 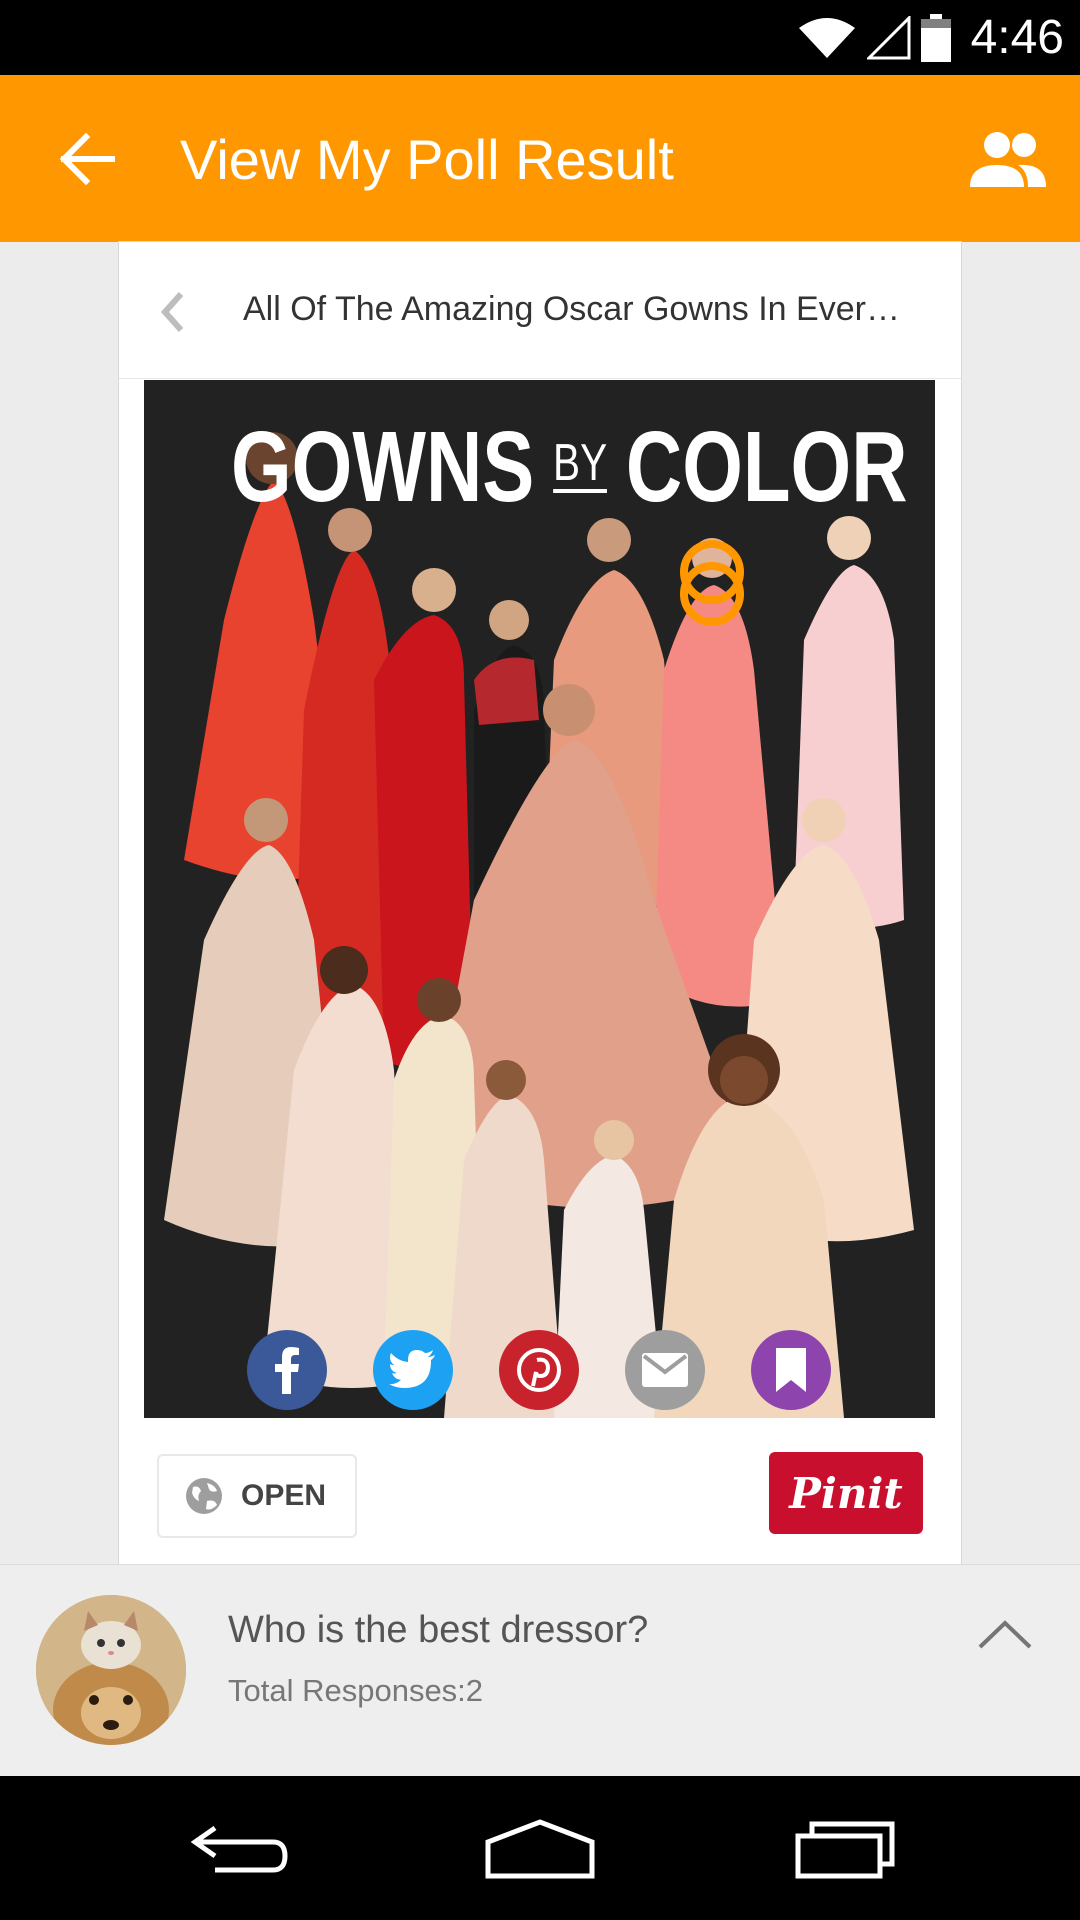 I want to click on nav-recents-button, so click(x=845, y=1848).